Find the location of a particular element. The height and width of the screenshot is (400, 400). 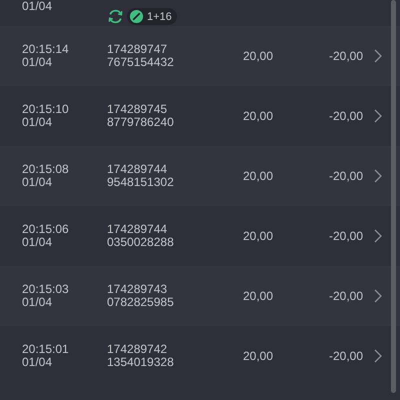

row-id: 0782825985 is located at coordinates (141, 302).